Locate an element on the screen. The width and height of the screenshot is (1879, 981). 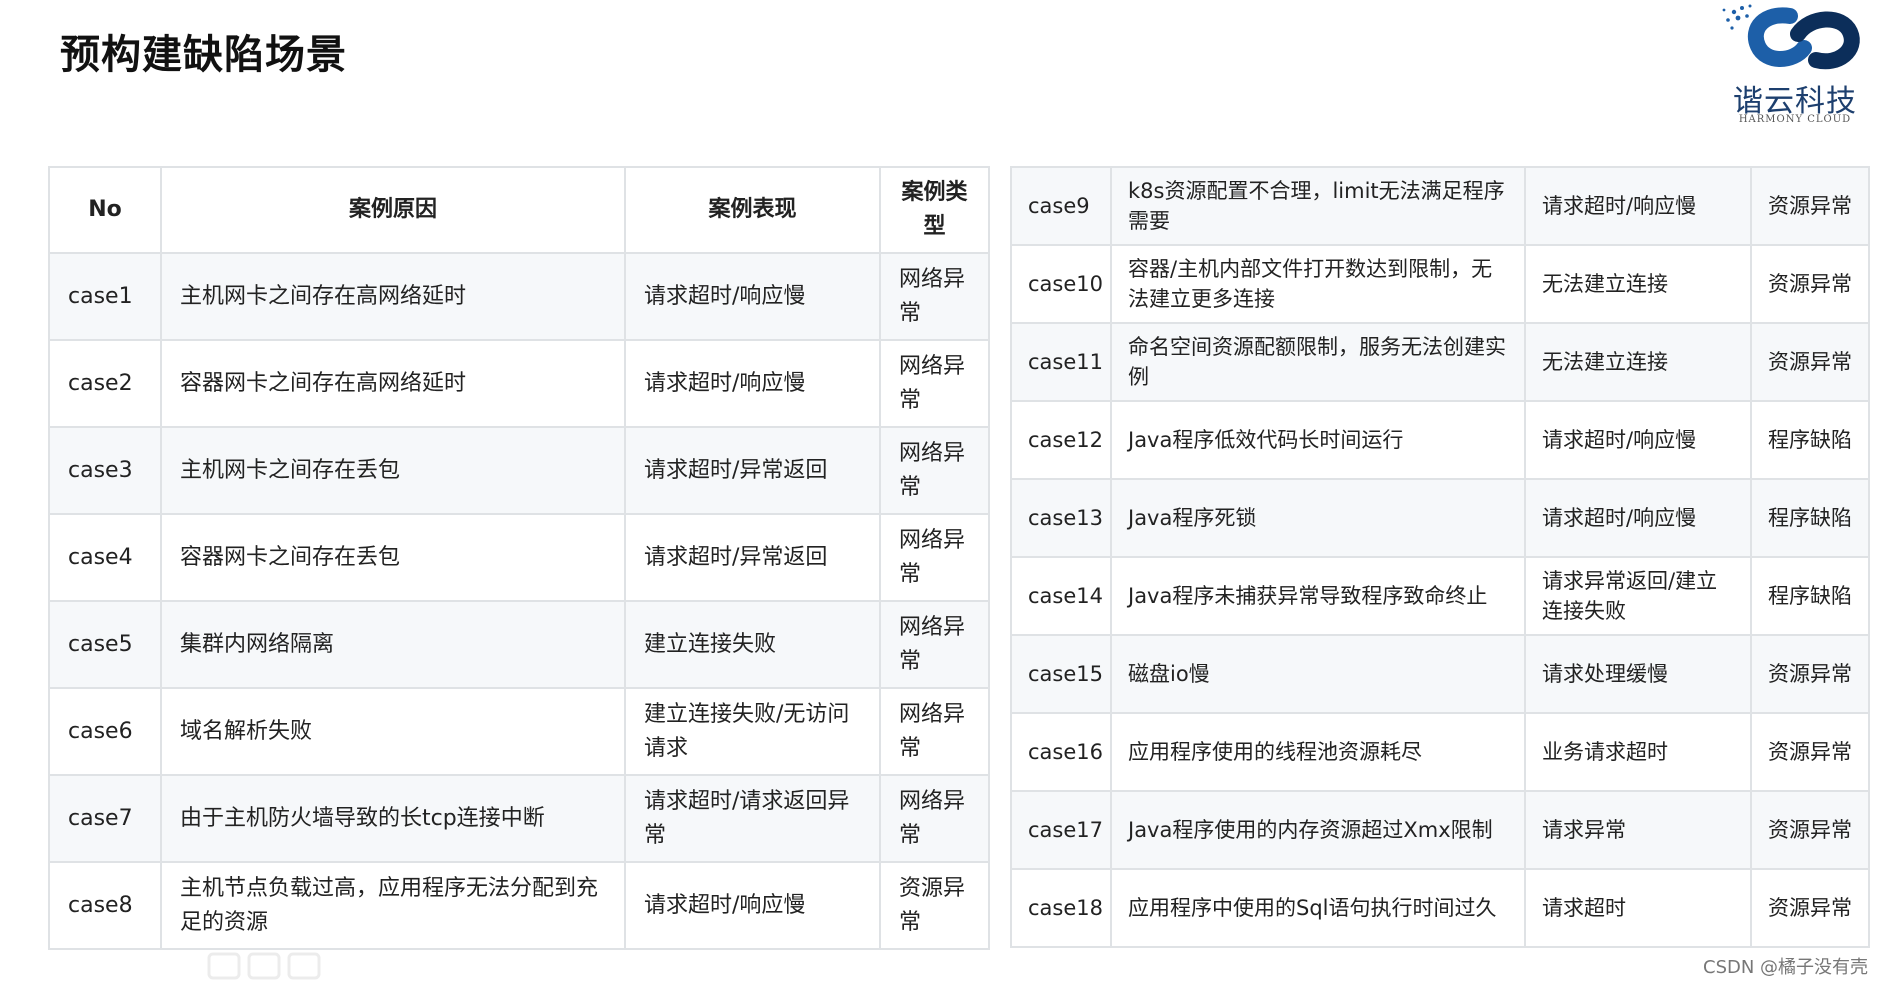
case-symptom: 请求超时 is located at coordinates (1638, 908).